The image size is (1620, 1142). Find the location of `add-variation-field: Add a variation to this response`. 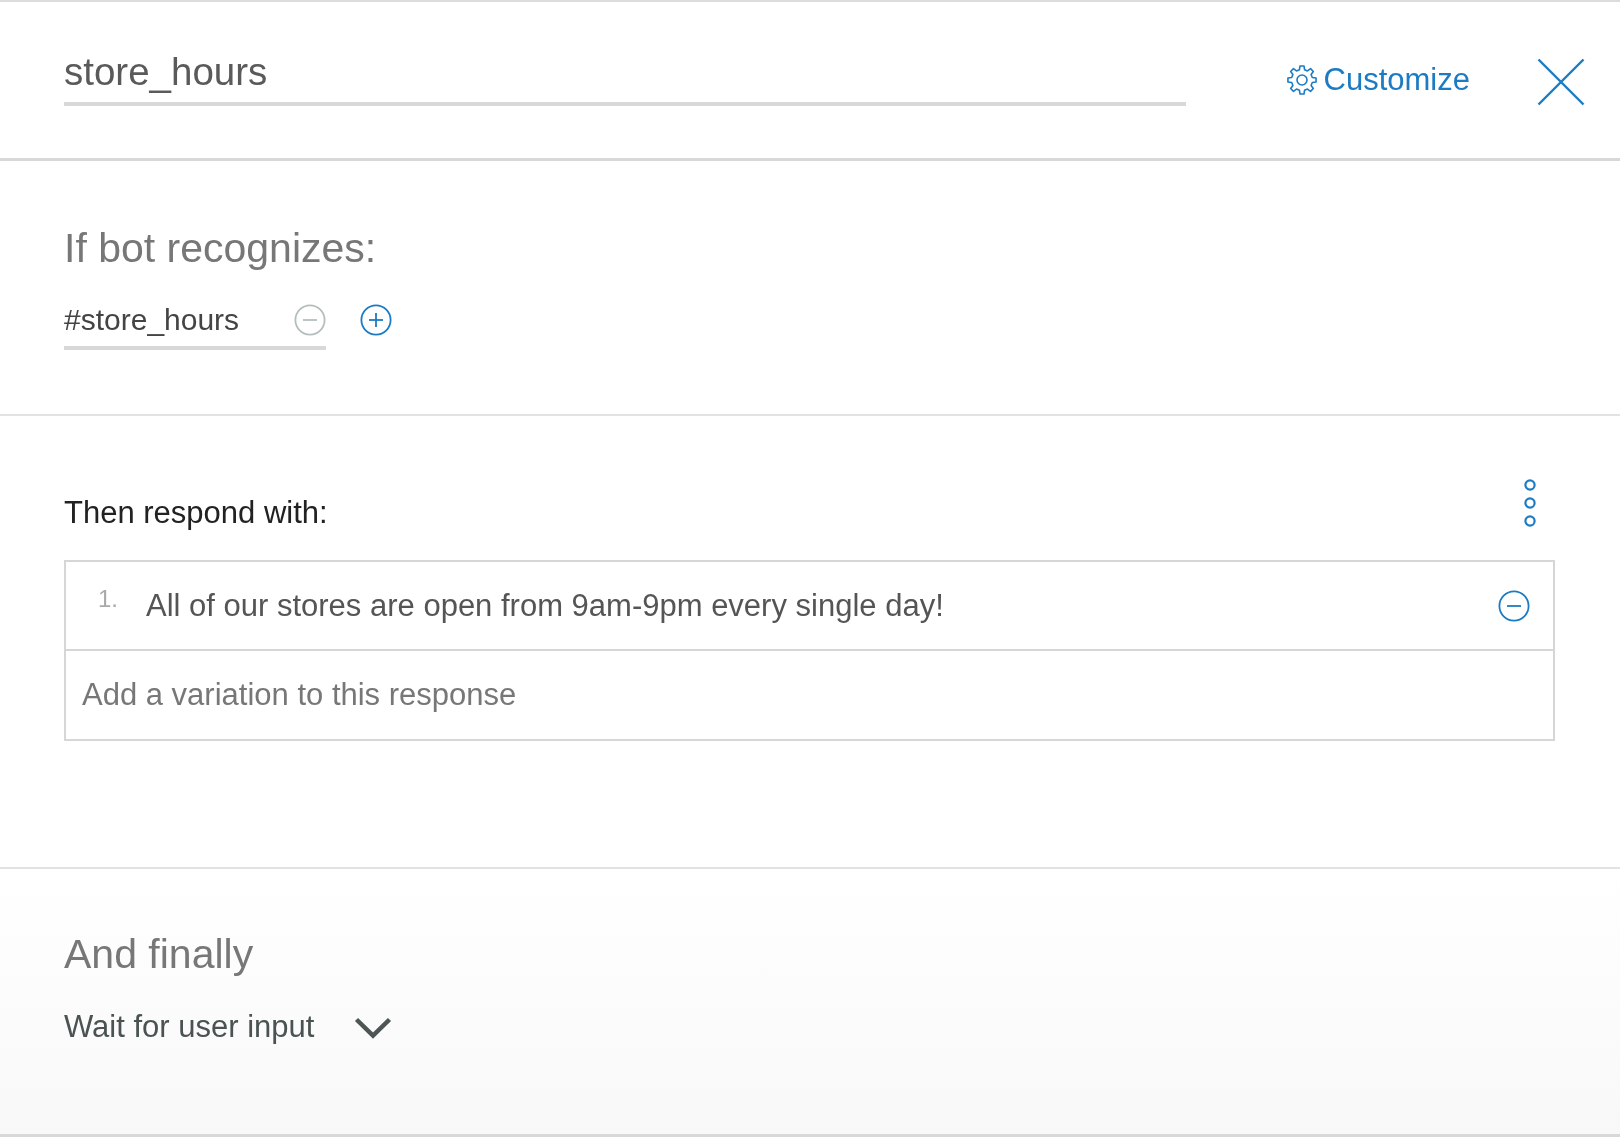

add-variation-field: Add a variation to this response is located at coordinates (809, 695).